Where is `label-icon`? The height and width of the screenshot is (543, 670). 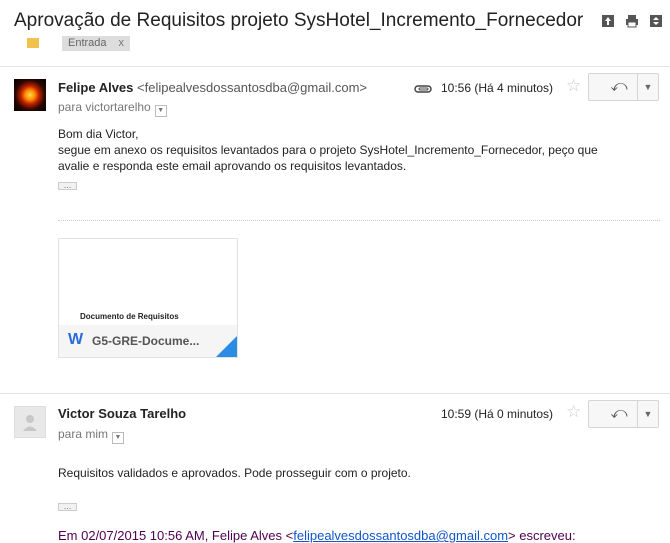 label-icon is located at coordinates (33, 43).